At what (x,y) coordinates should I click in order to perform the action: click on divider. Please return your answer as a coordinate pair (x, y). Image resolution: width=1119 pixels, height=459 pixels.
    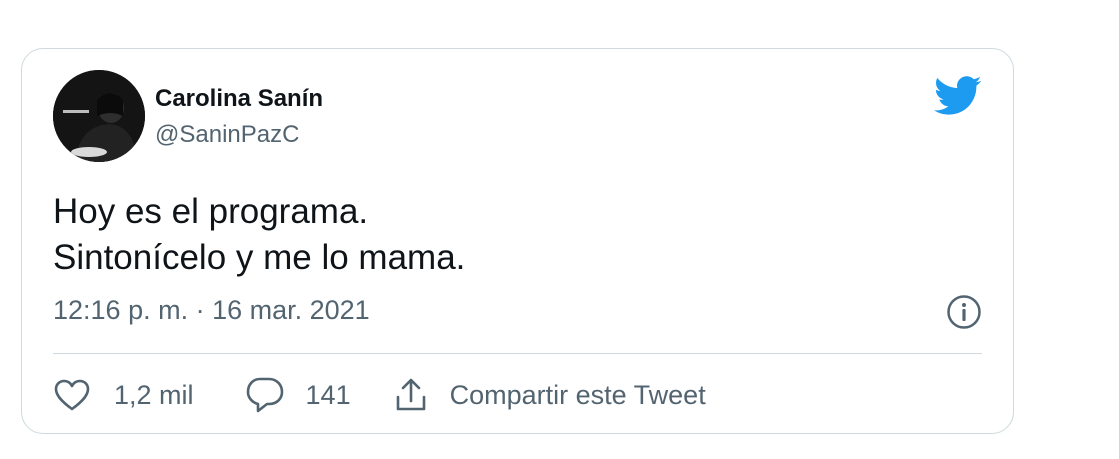
    Looking at the image, I should click on (517, 353).